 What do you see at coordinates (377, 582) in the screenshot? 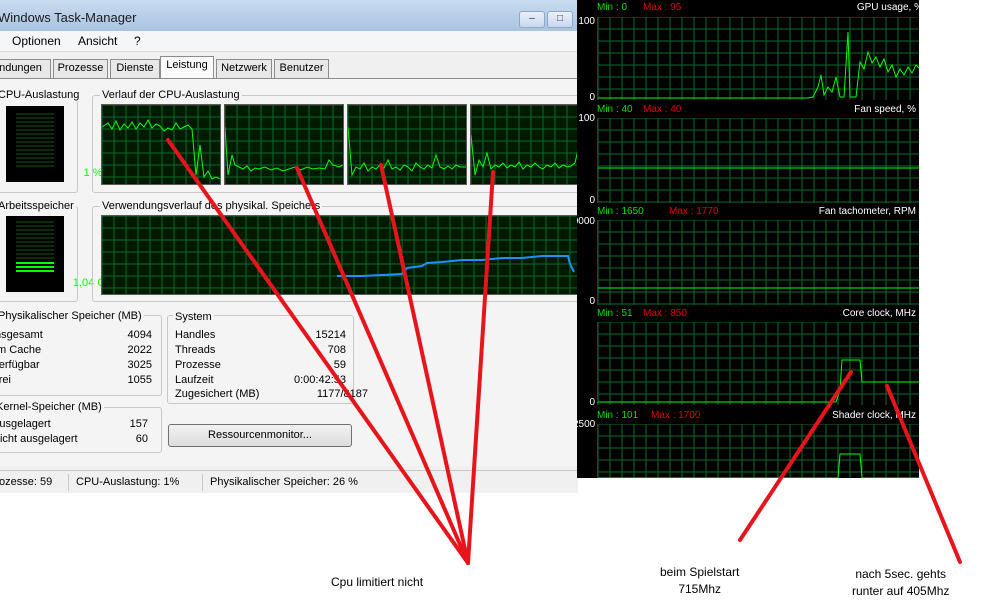
I see `cpu-note: Cpu limitiert nicht` at bounding box center [377, 582].